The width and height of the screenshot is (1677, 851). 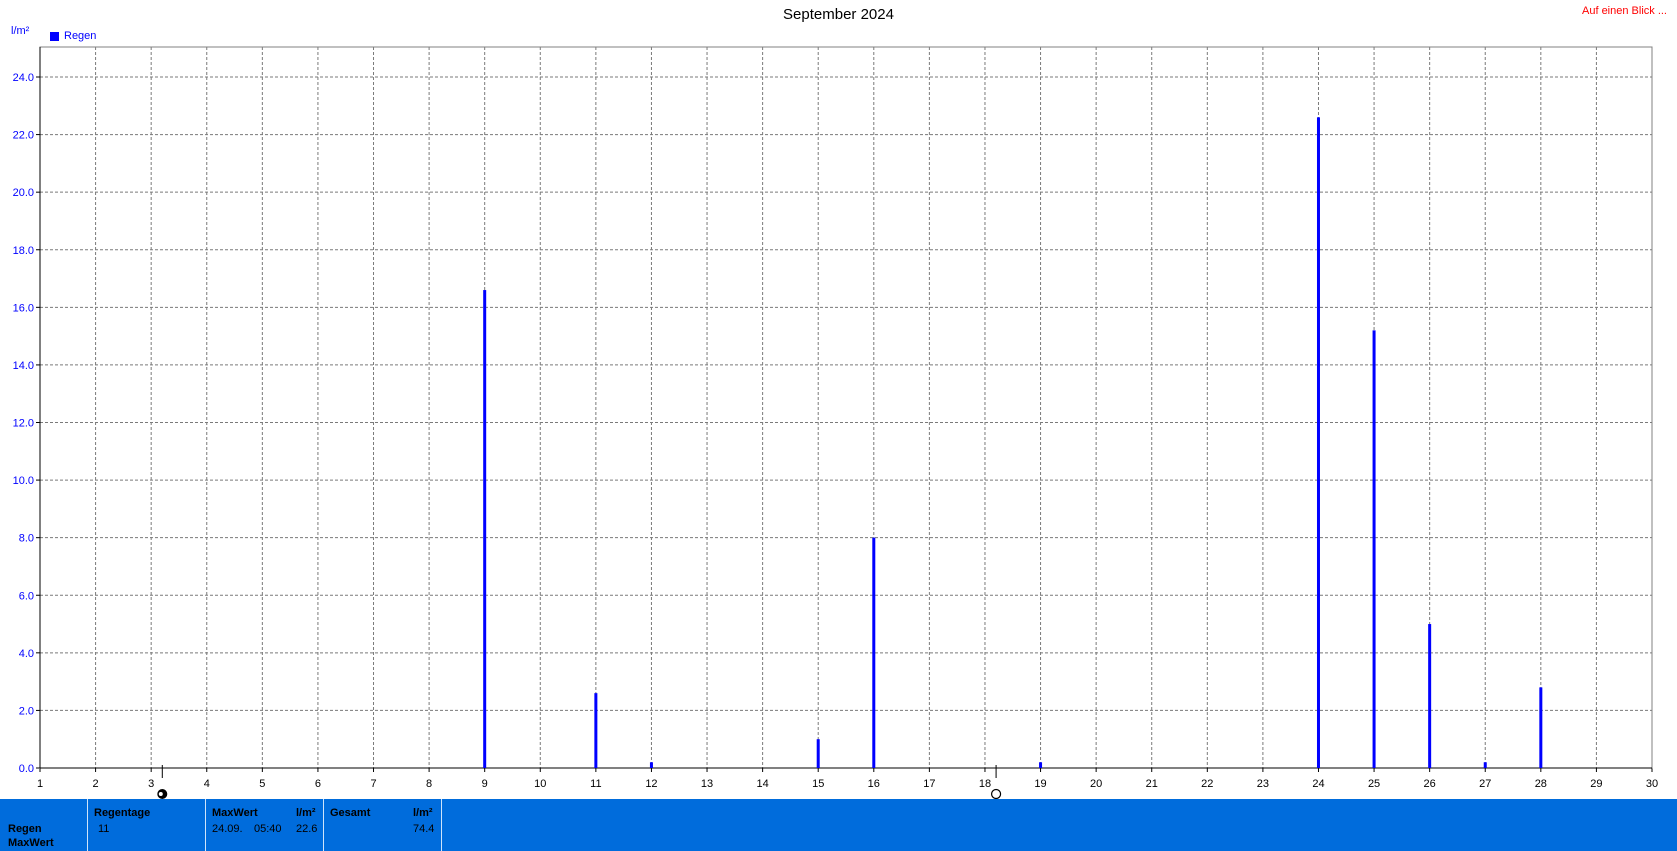 What do you see at coordinates (26, 769) in the screenshot?
I see `y-tick-label: 0.0` at bounding box center [26, 769].